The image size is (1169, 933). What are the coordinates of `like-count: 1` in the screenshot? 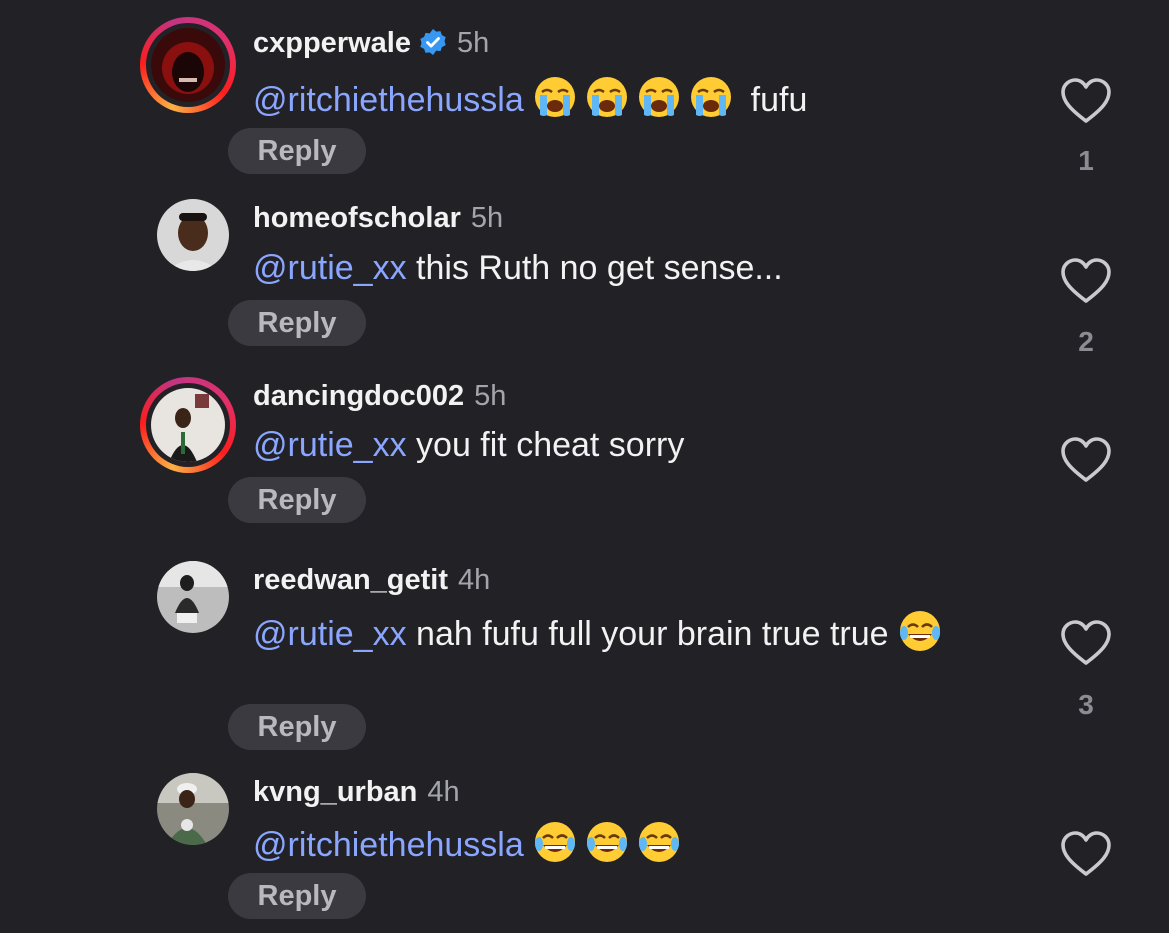 It's located at (1086, 160).